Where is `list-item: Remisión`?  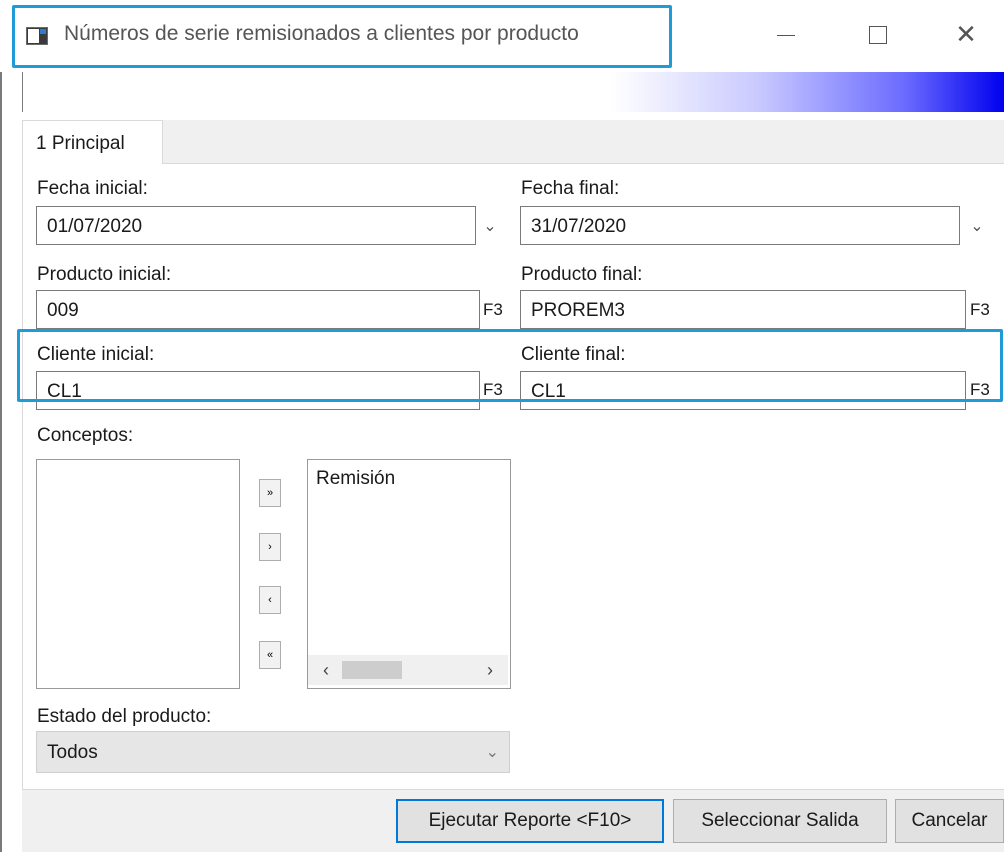
list-item: Remisión is located at coordinates (355, 479).